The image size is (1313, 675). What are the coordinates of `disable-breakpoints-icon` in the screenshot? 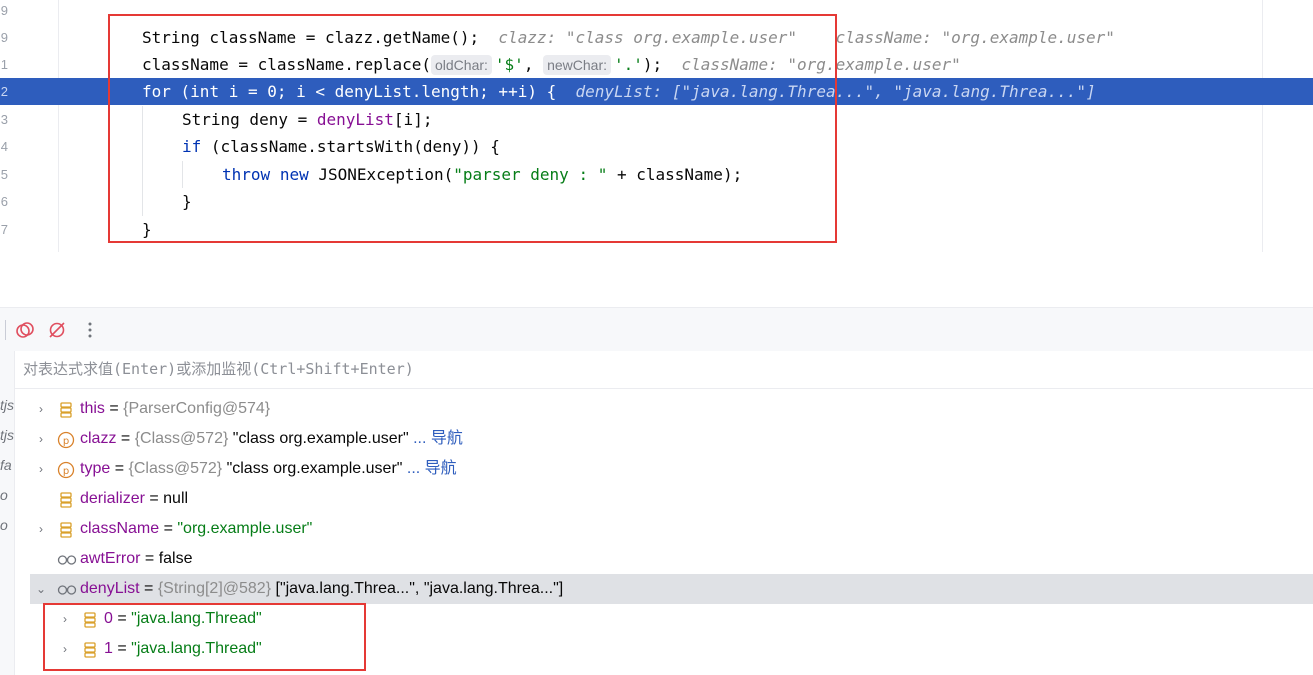 It's located at (57, 330).